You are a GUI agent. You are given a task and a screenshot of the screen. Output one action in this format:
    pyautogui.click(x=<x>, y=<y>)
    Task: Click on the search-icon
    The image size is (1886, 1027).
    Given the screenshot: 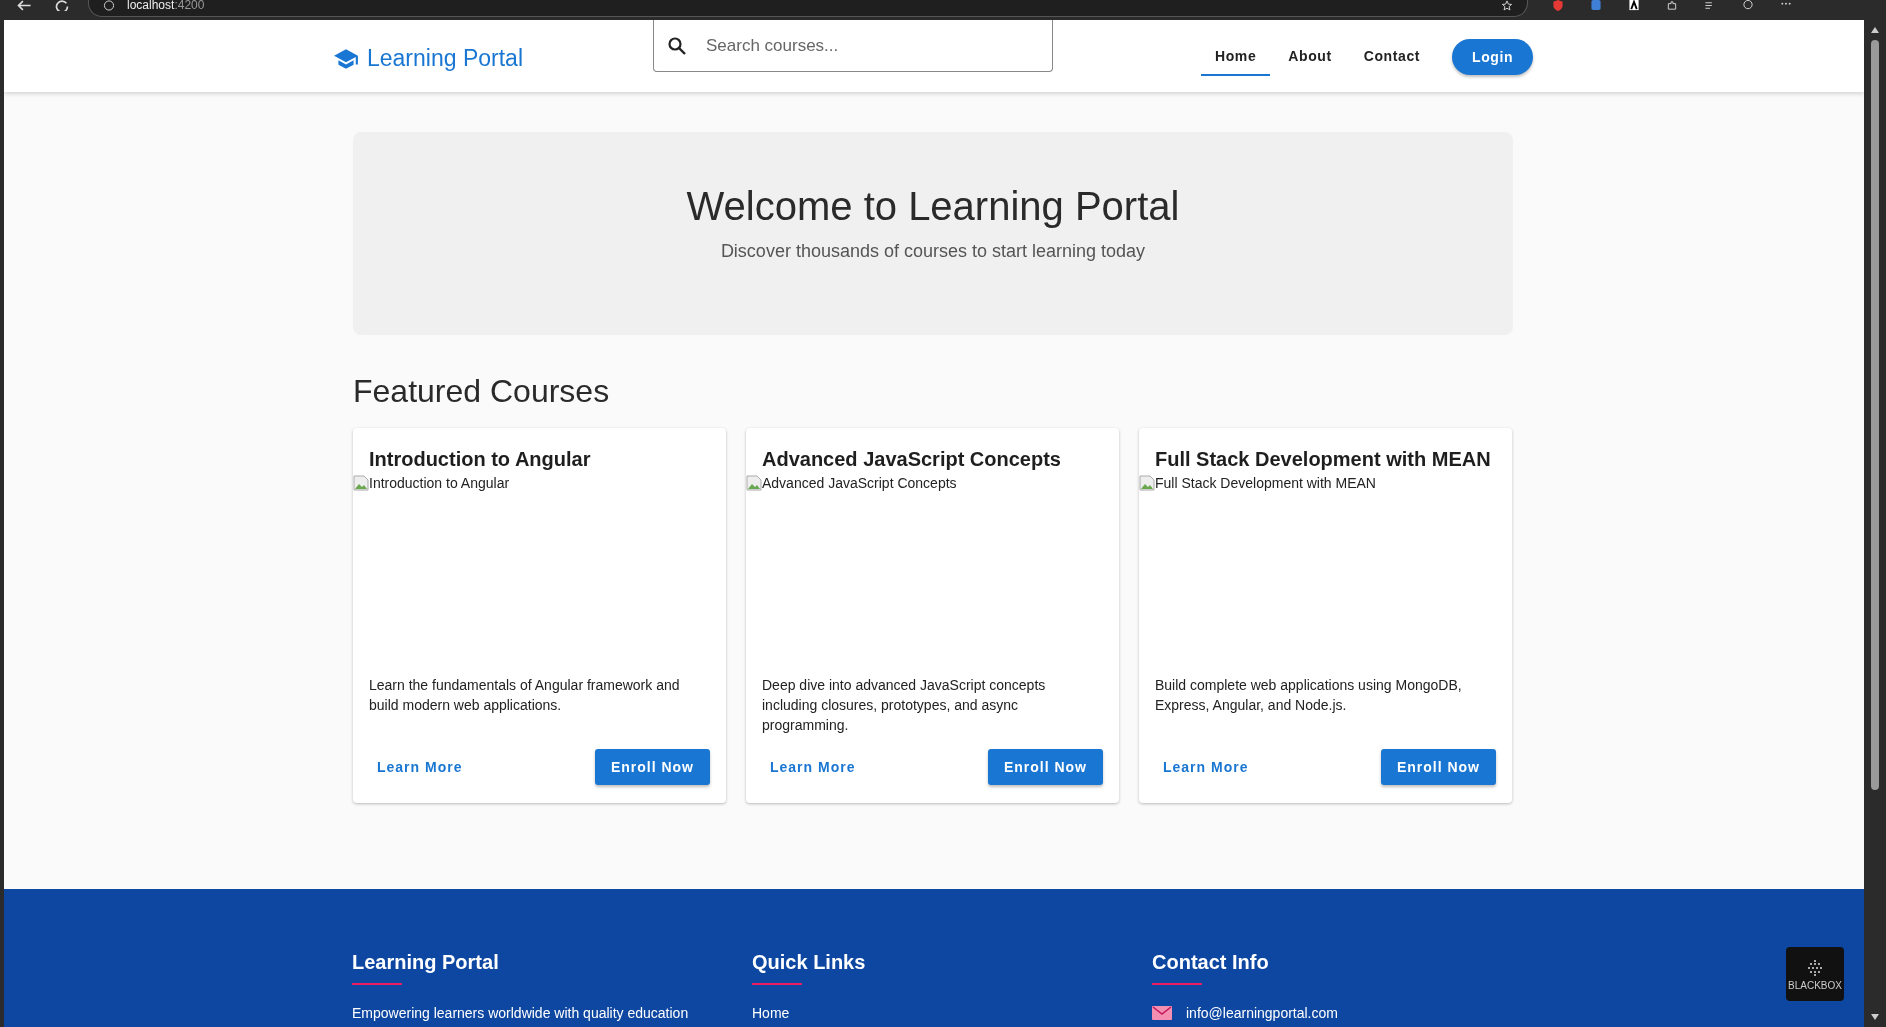 What is the action you would take?
    pyautogui.click(x=677, y=46)
    